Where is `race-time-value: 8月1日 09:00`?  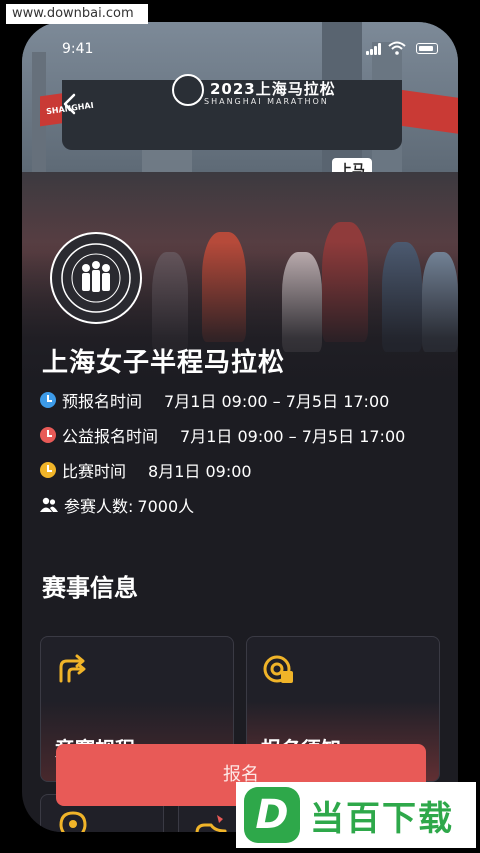 race-time-value: 8月1日 09:00 is located at coordinates (200, 471).